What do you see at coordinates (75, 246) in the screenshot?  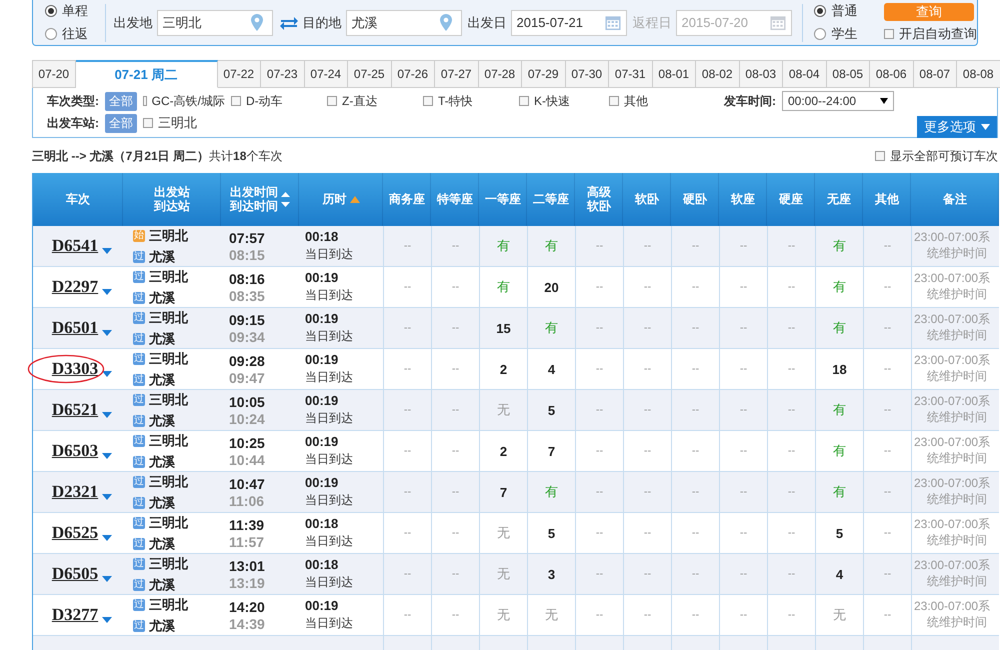 I see `train-number-link: D6541` at bounding box center [75, 246].